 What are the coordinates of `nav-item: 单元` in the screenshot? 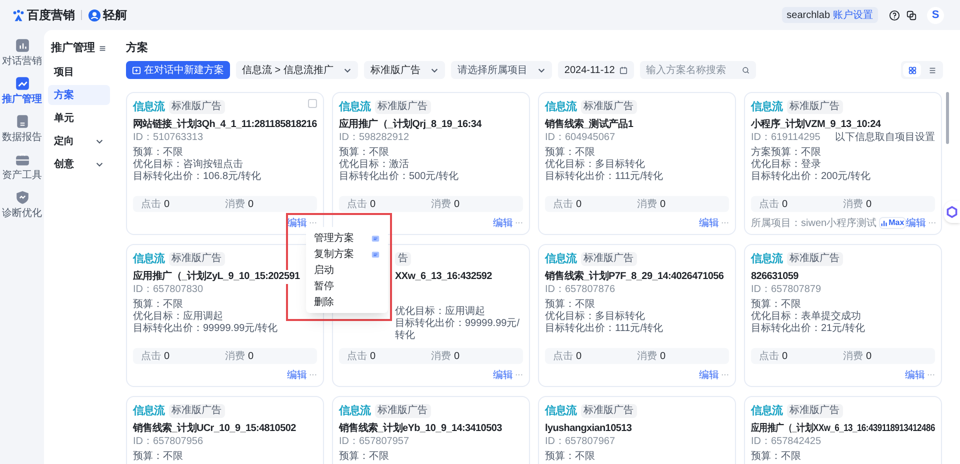 It's located at (79, 118).